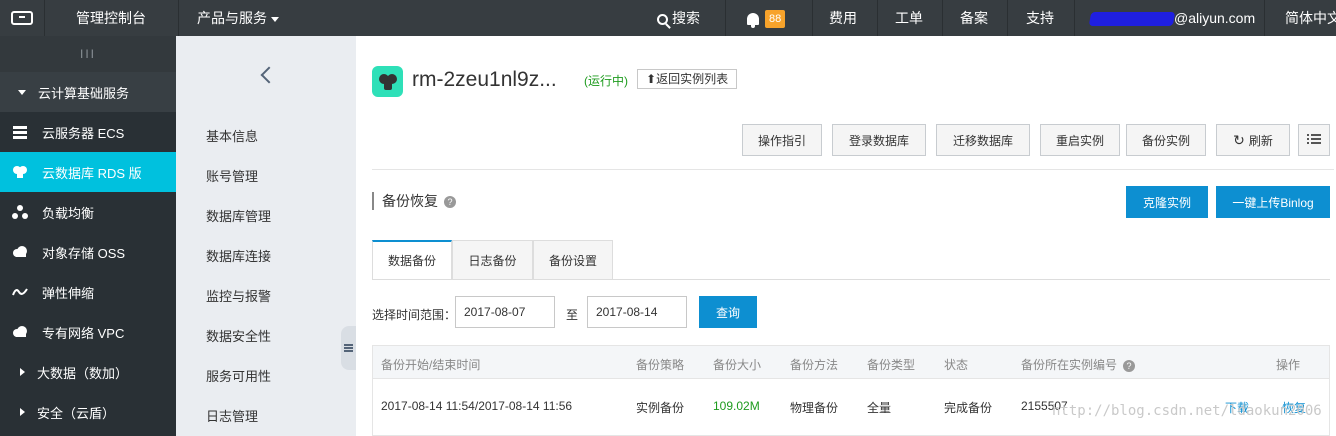 This screenshot has height=436, width=1336. Describe the element at coordinates (1132, 19) in the screenshot. I see `redacted-username` at that location.